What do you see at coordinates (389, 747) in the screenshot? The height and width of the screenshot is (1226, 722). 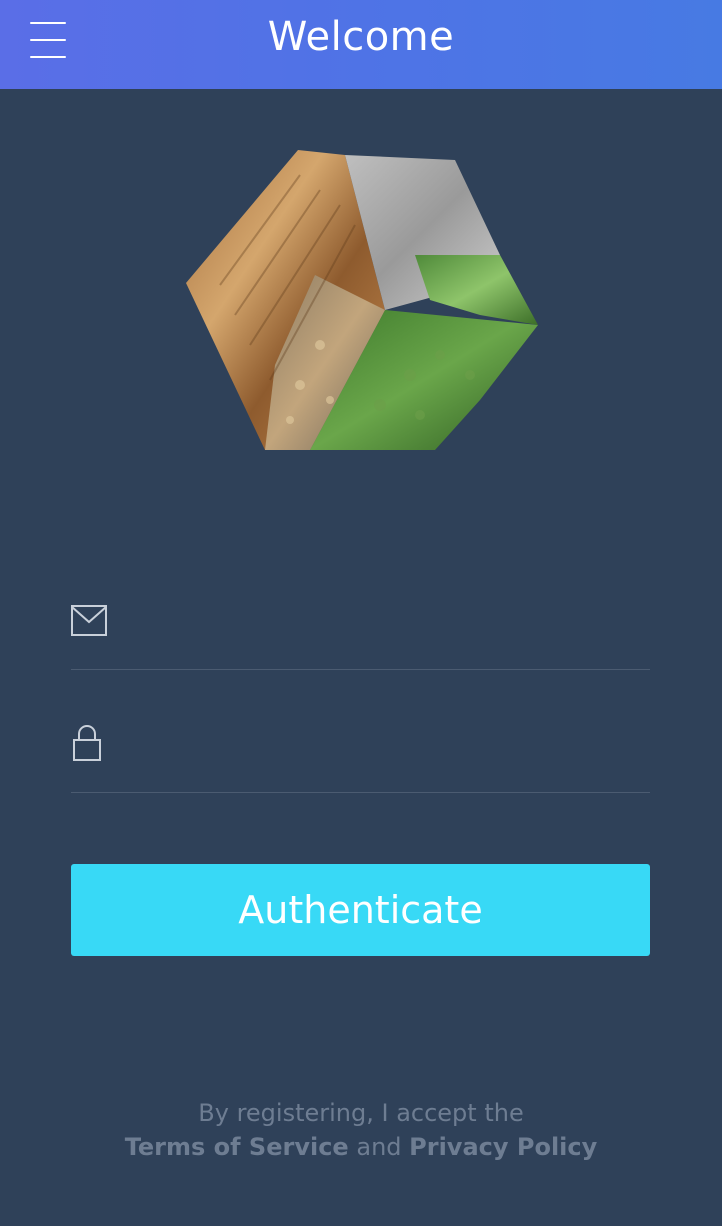 I see `password-input` at bounding box center [389, 747].